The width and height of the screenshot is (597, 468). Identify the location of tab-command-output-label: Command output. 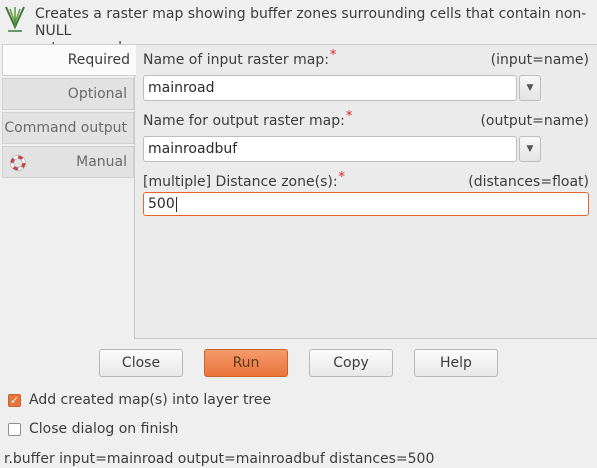
(65, 128).